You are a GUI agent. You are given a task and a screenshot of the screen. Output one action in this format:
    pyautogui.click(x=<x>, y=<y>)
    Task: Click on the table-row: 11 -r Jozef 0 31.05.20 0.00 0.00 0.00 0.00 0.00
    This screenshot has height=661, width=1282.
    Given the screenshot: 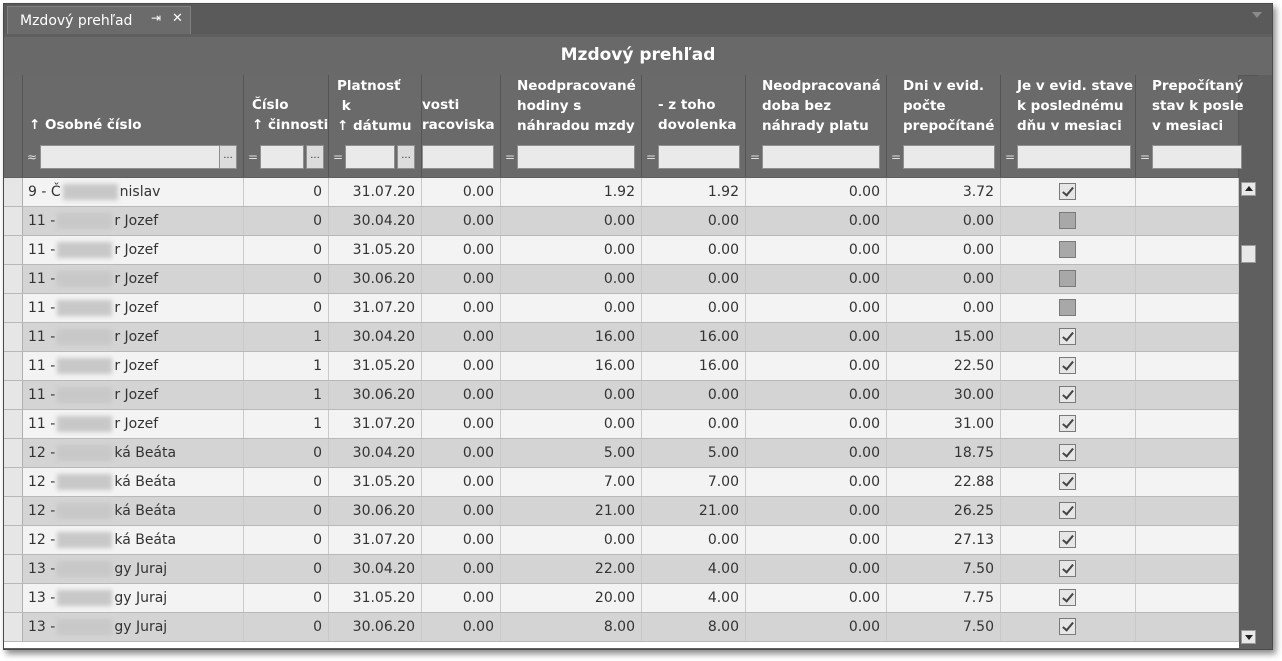 What is the action you would take?
    pyautogui.click(x=621, y=250)
    